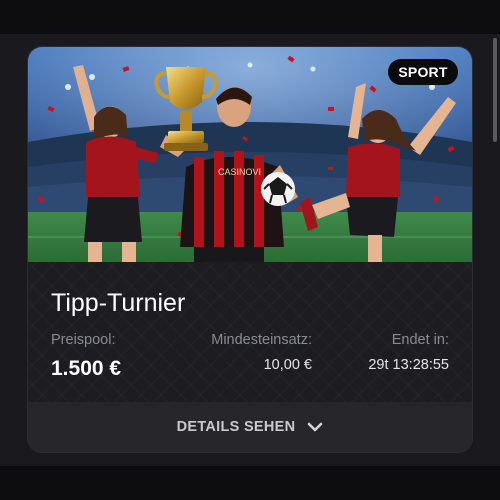  What do you see at coordinates (420, 340) in the screenshot?
I see `ends-in-label: Endet in:` at bounding box center [420, 340].